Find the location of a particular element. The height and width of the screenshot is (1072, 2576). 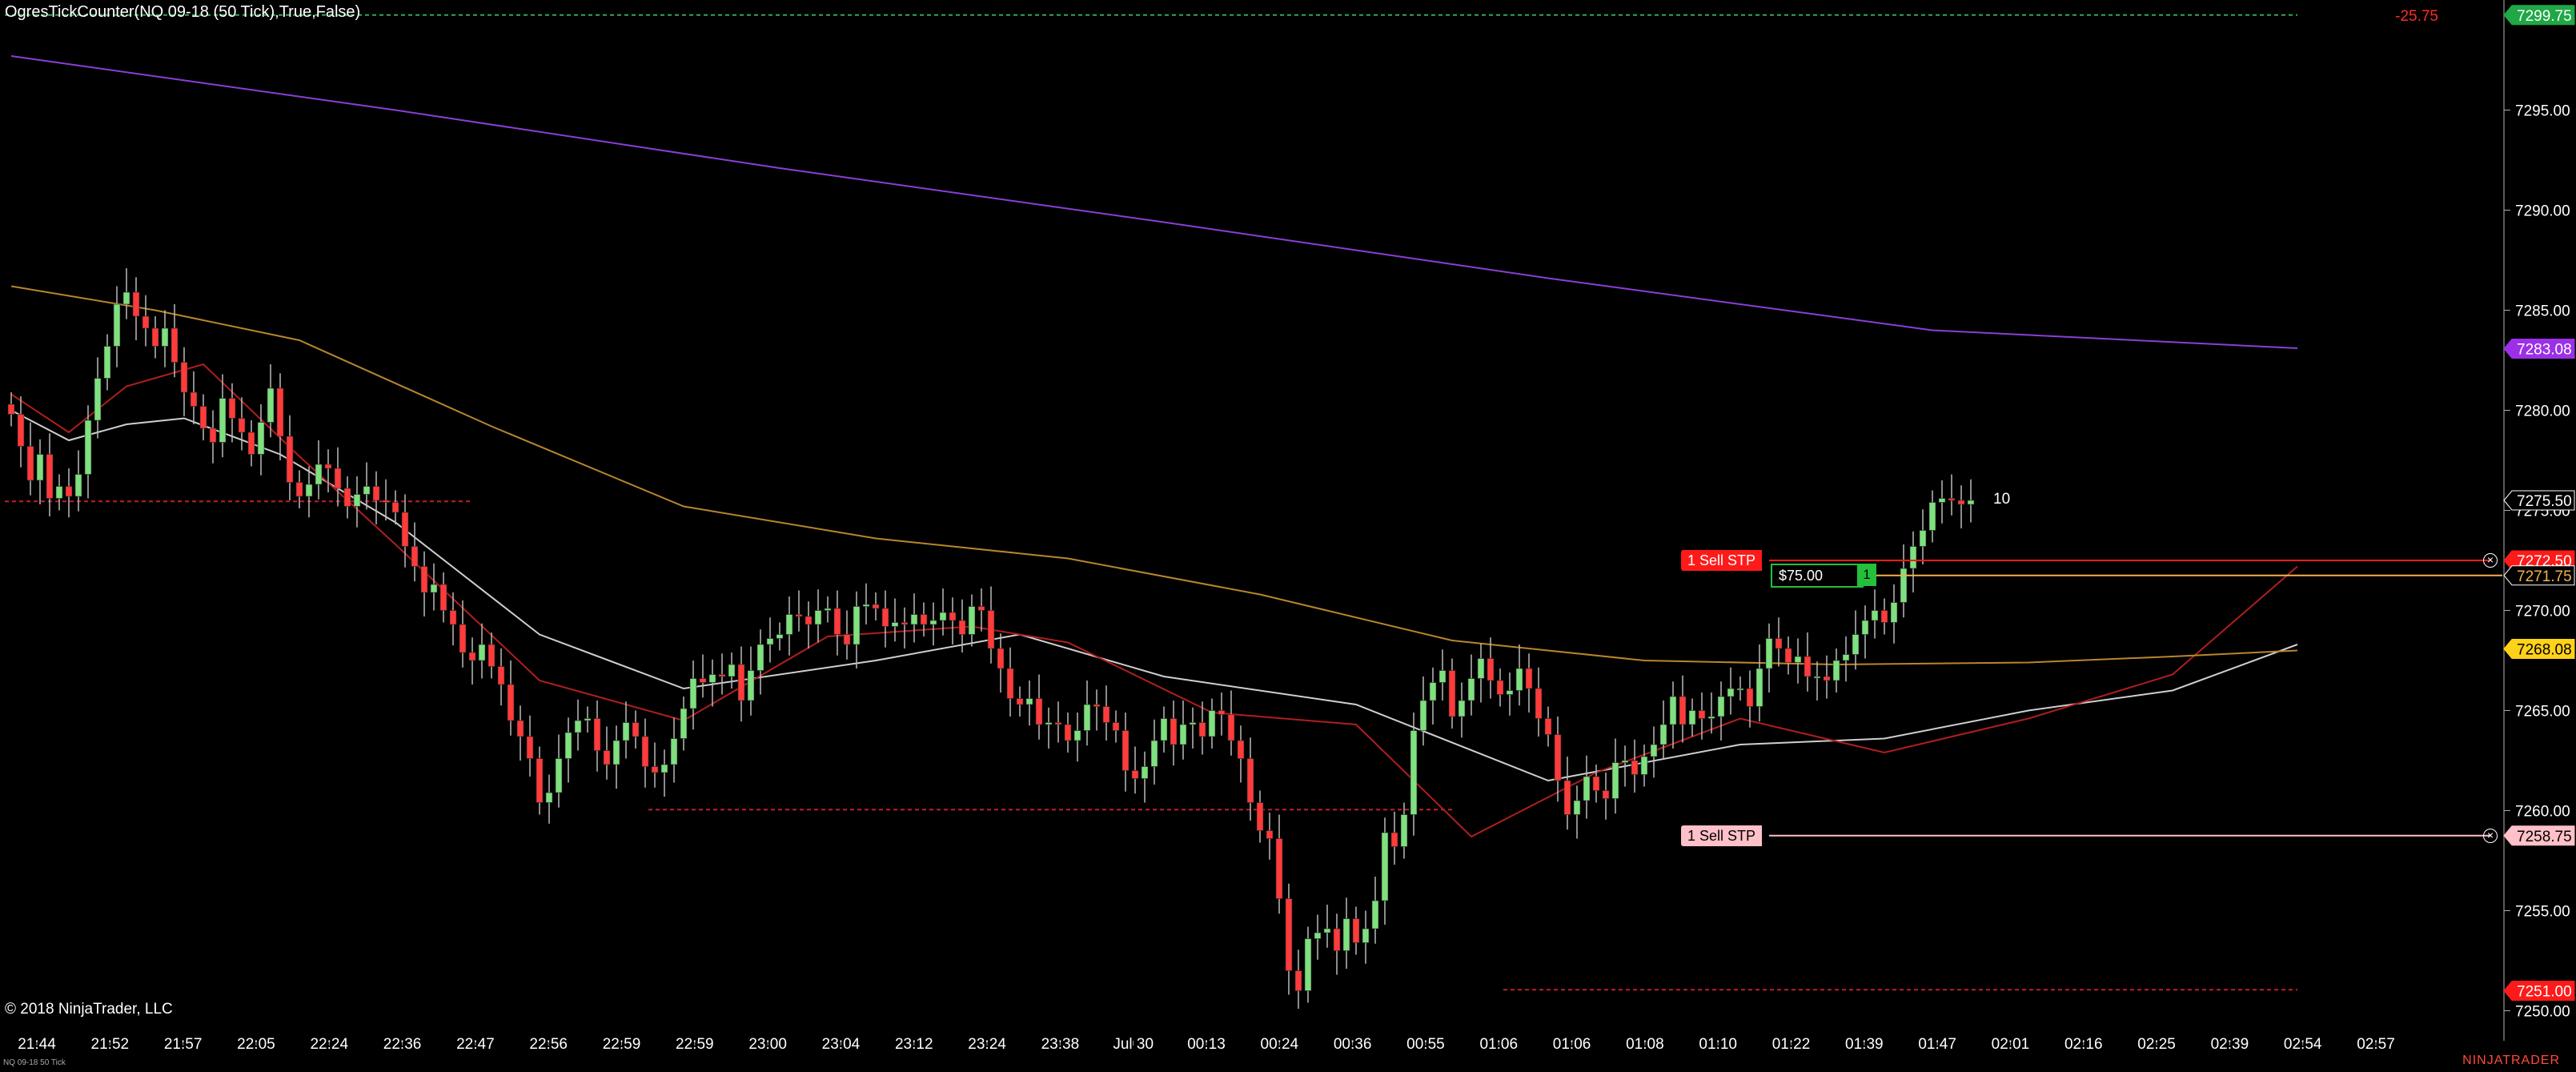

x-tick-label: 22:05 is located at coordinates (256, 1044).